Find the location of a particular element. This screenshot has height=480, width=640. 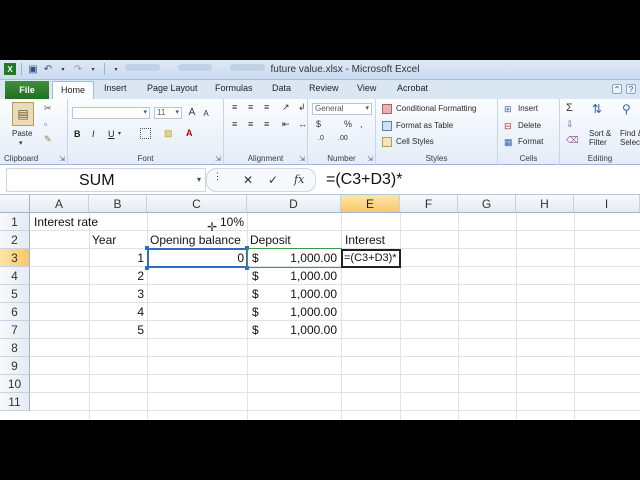

tab-data: Data is located at coordinates (281, 88).